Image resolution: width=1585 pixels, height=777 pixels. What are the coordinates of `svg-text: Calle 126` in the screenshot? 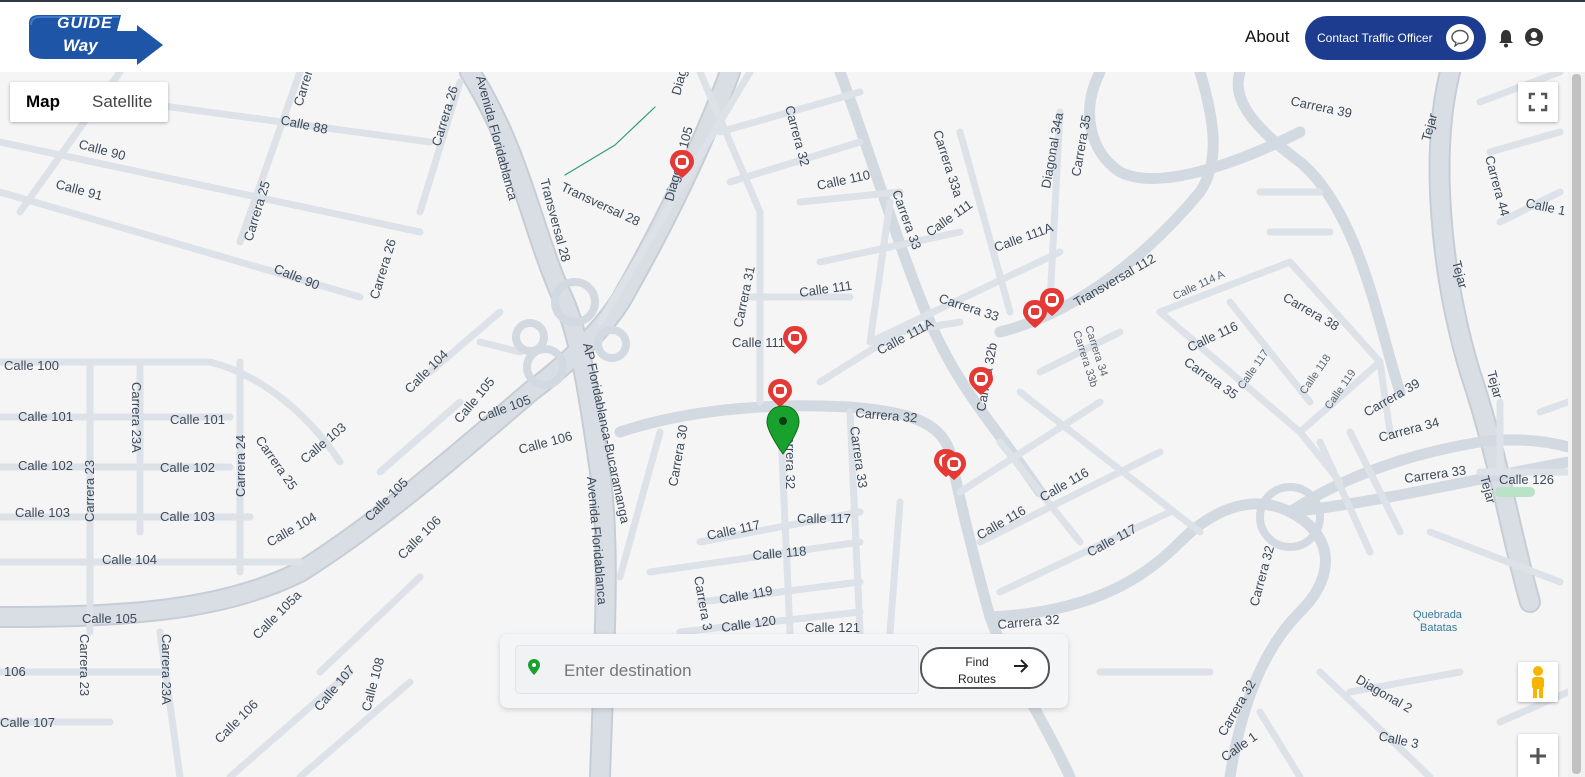 It's located at (1526, 479).